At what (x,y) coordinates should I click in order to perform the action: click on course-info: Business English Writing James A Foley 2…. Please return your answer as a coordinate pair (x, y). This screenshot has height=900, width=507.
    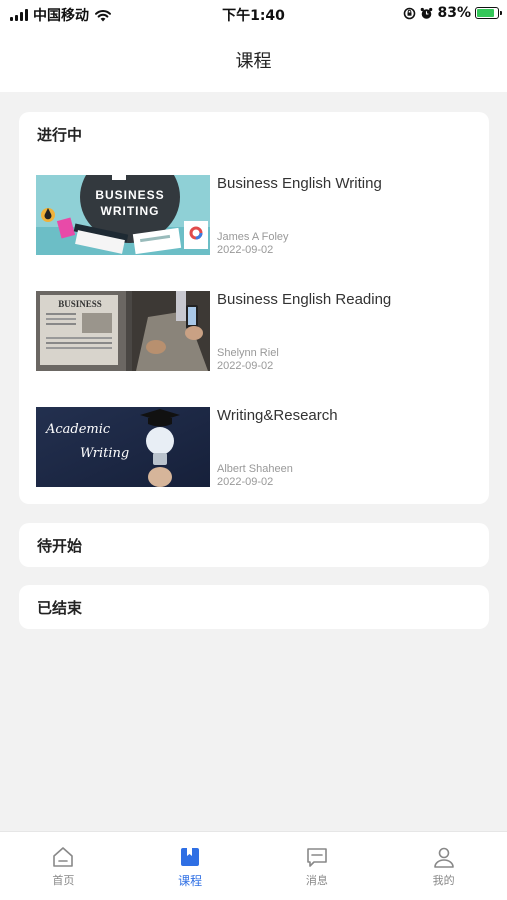
    Looking at the image, I should click on (346, 215).